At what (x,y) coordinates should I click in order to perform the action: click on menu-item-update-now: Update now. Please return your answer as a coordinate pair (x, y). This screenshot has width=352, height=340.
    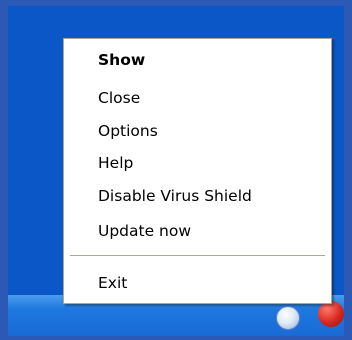
    Looking at the image, I should click on (197, 231).